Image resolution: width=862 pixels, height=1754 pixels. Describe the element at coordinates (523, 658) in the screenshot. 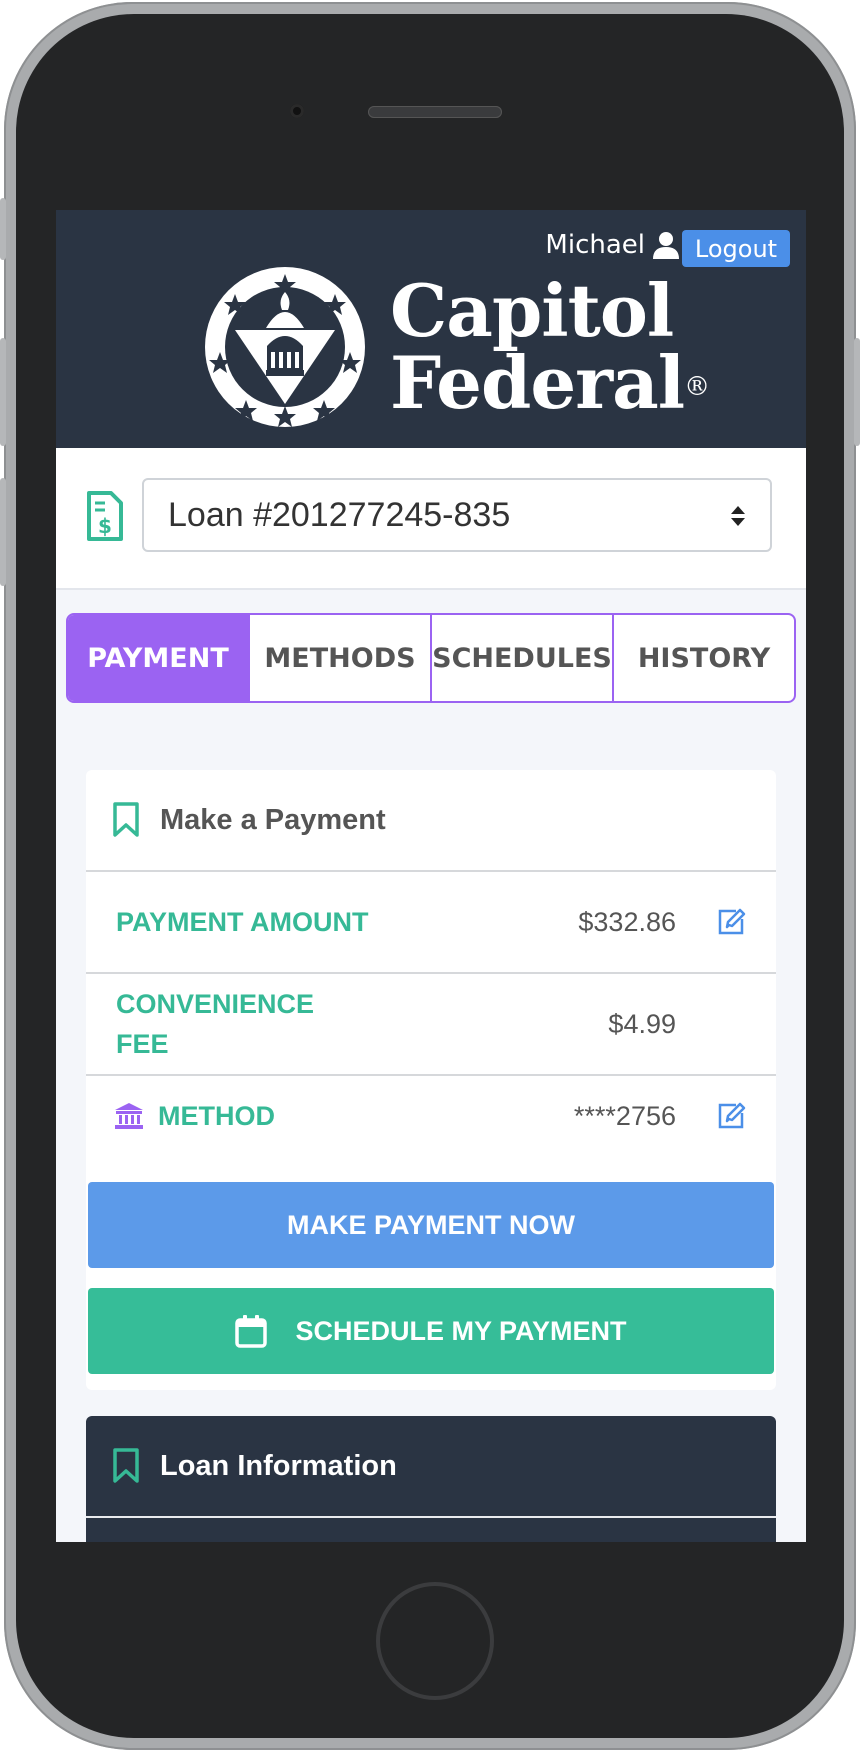

I see `tab-schedules: SCHEDULES` at that location.